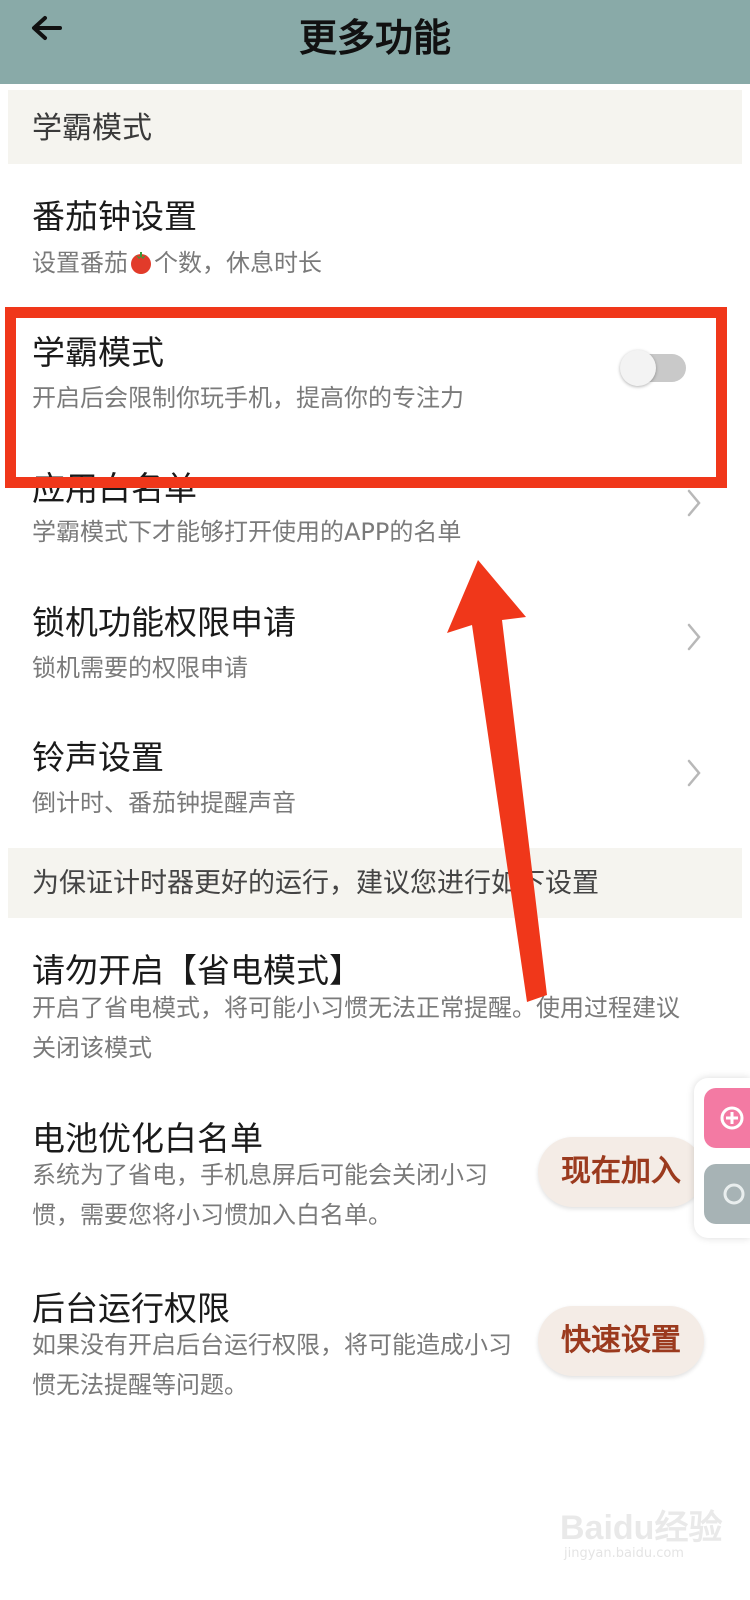 The height and width of the screenshot is (1600, 750). Describe the element at coordinates (497, 781) in the screenshot. I see `annotation-arrow` at that location.